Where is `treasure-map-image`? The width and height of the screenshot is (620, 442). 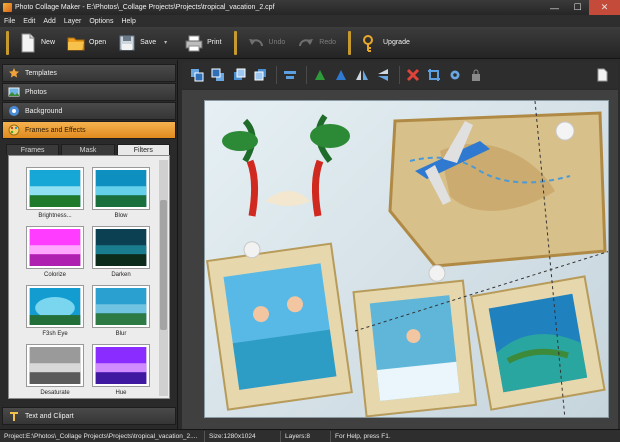
treasure-map-image is located at coordinates (497, 189).